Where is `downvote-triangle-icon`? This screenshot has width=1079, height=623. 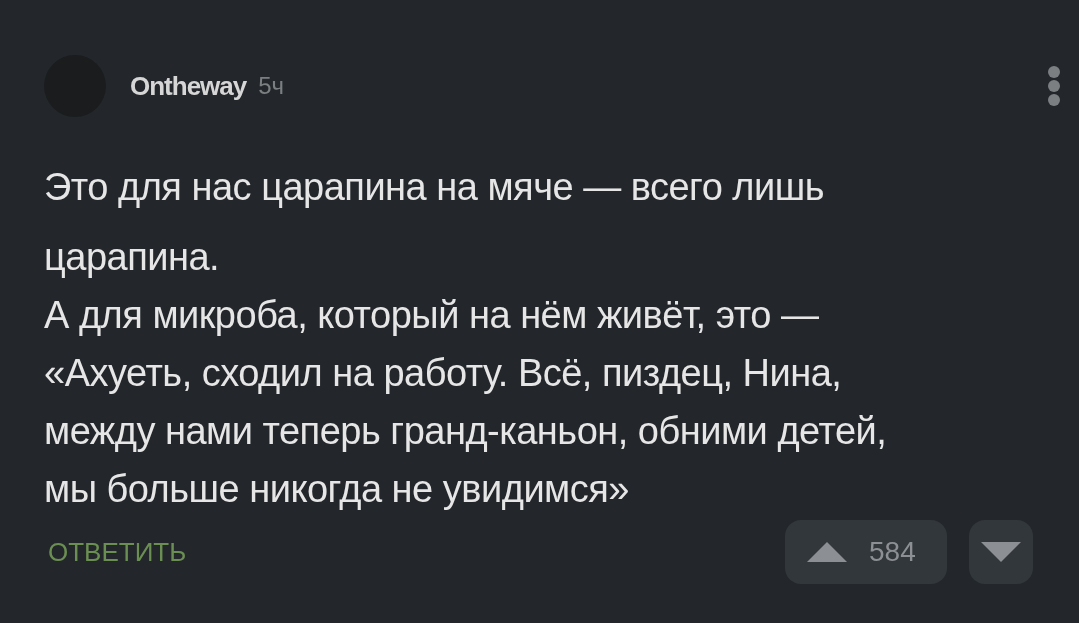
downvote-triangle-icon is located at coordinates (1001, 552).